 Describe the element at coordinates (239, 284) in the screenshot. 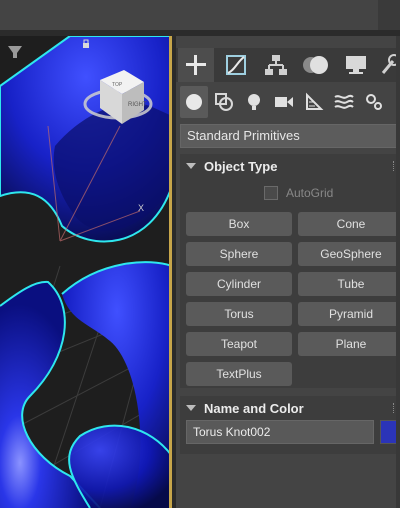

I see `cylinder-button: Cylinder` at that location.